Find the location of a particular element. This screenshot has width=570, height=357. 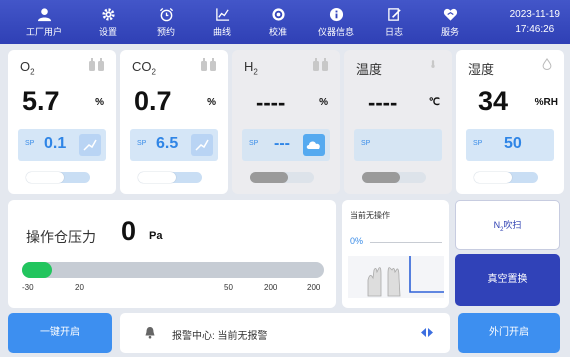

nav-label: 设置 is located at coordinates (107, 32).